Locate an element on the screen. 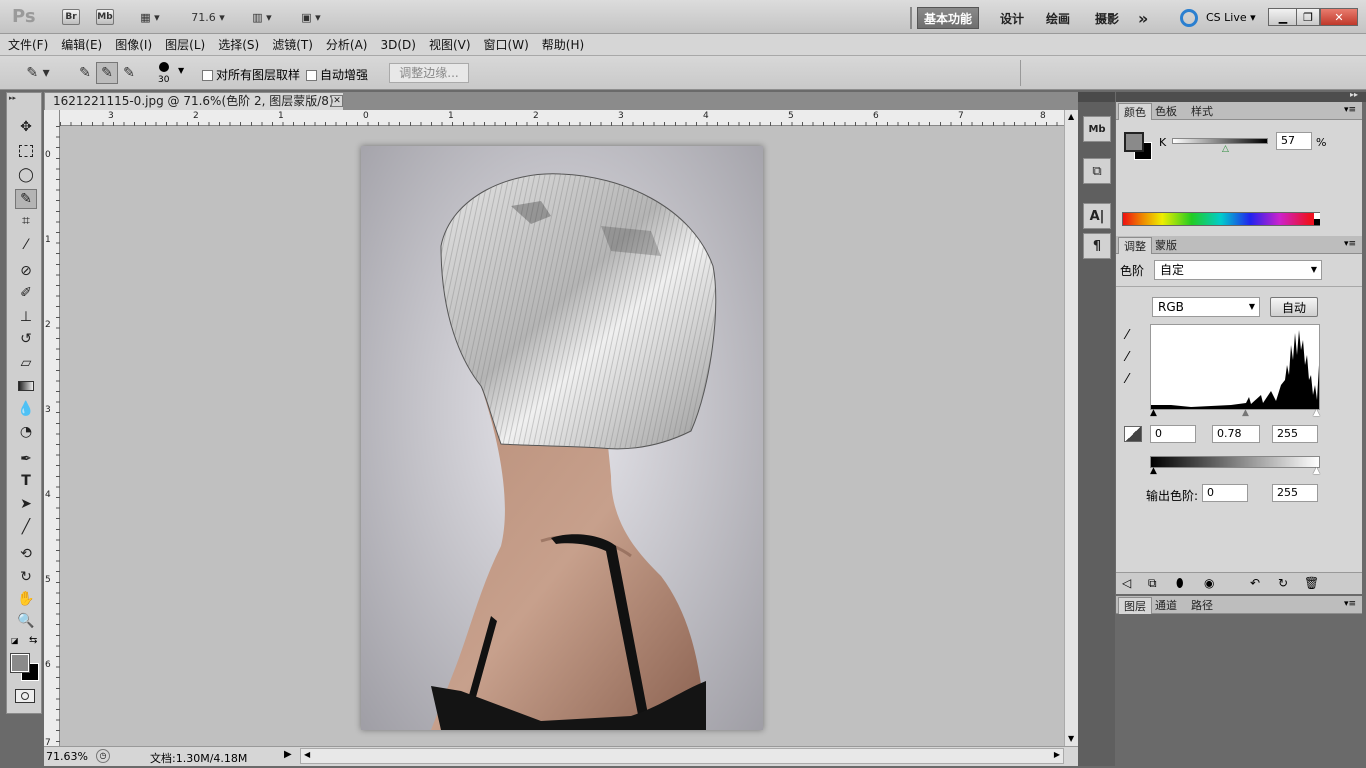 This screenshot has width=1366, height=768. input-gamma-field: 0.78 is located at coordinates (1236, 434).